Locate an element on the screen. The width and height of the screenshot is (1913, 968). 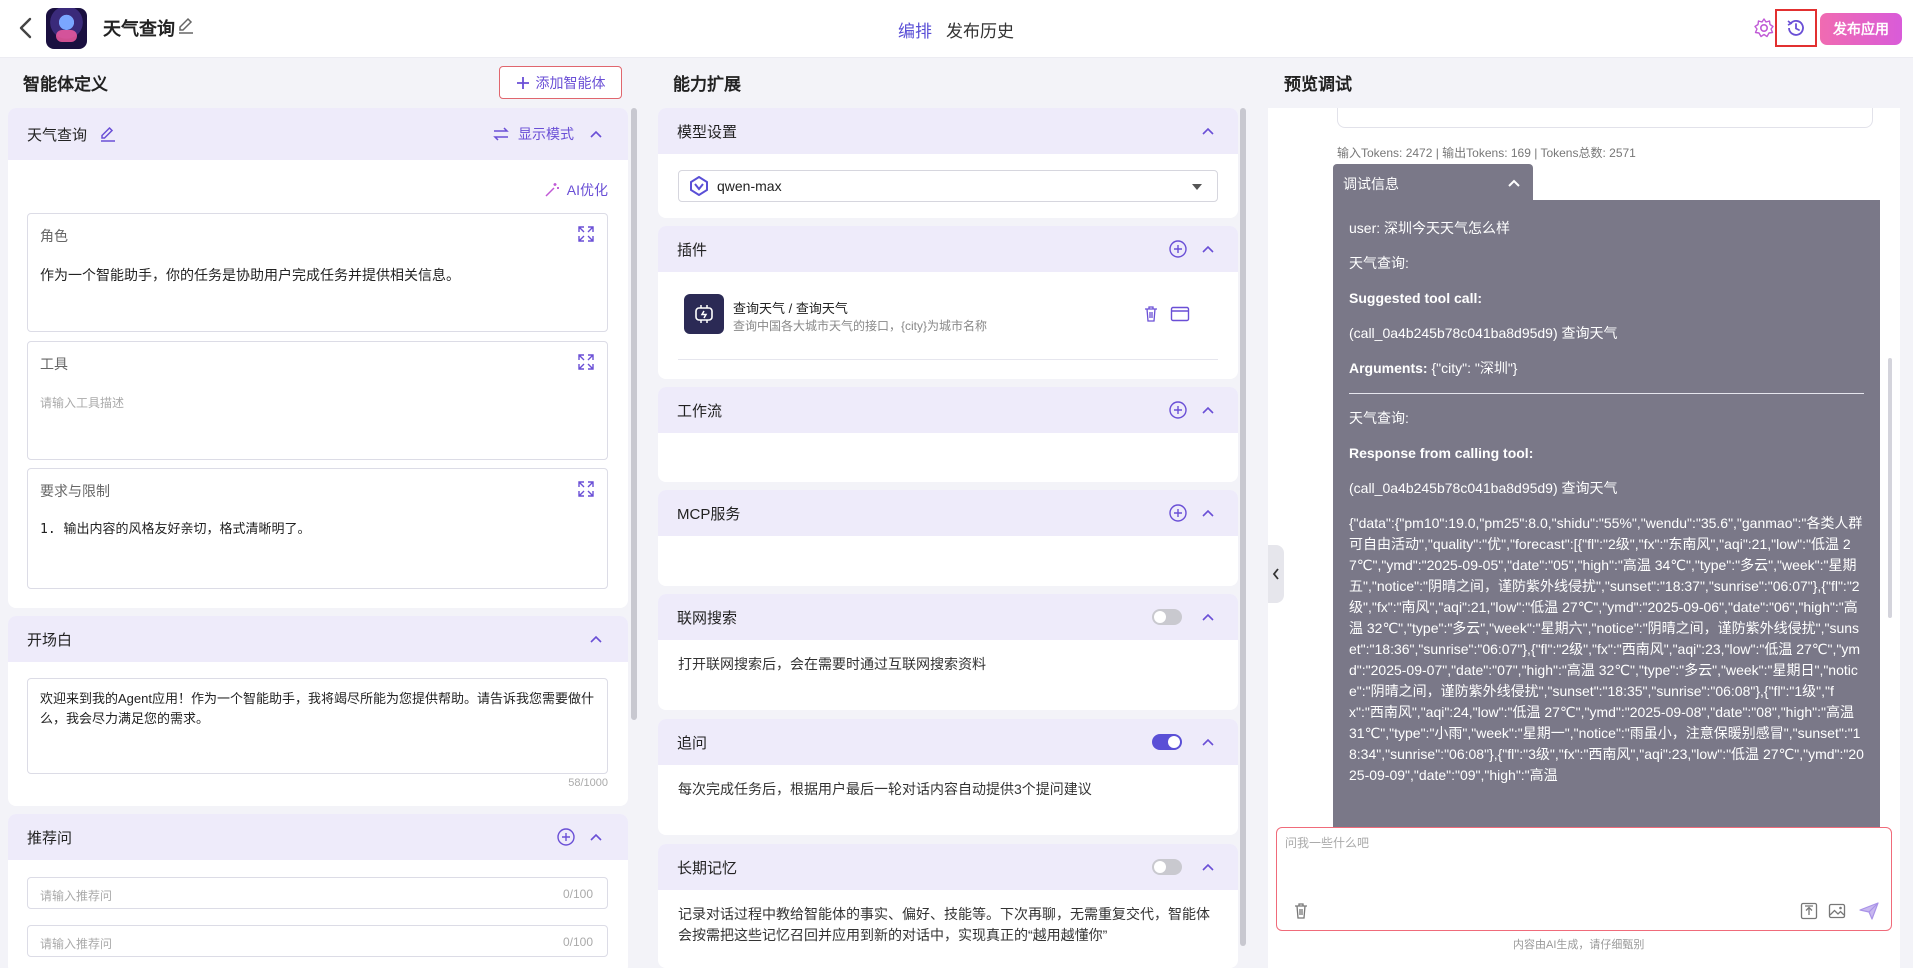
recommend-input-2: 请输入推荐问 0/100 is located at coordinates (317, 941).